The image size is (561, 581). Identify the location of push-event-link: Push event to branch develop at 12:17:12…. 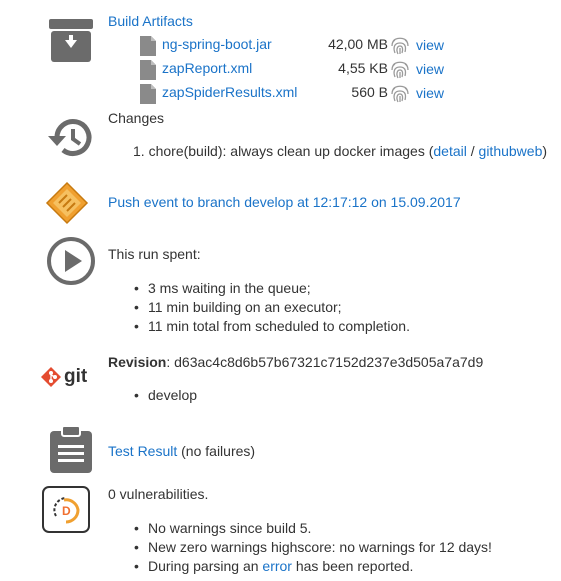
(284, 202).